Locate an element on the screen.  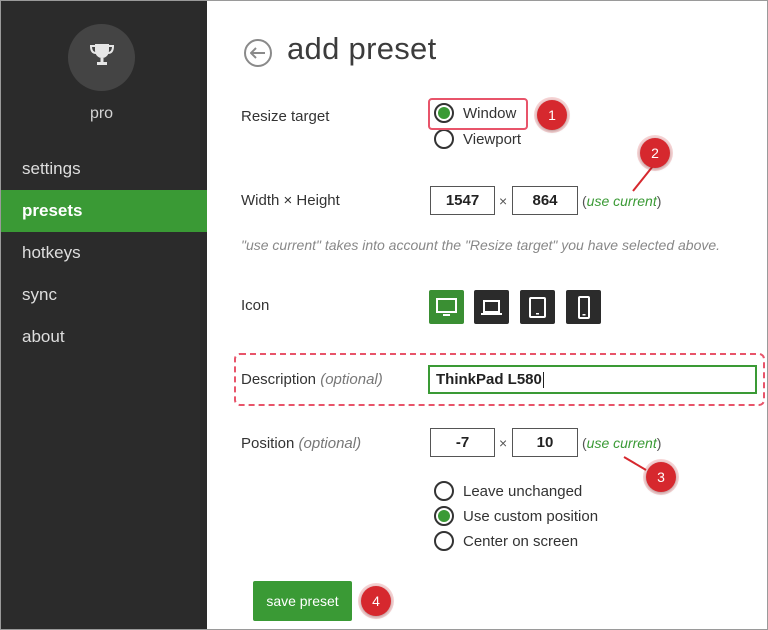
avatar is located at coordinates (101, 57).